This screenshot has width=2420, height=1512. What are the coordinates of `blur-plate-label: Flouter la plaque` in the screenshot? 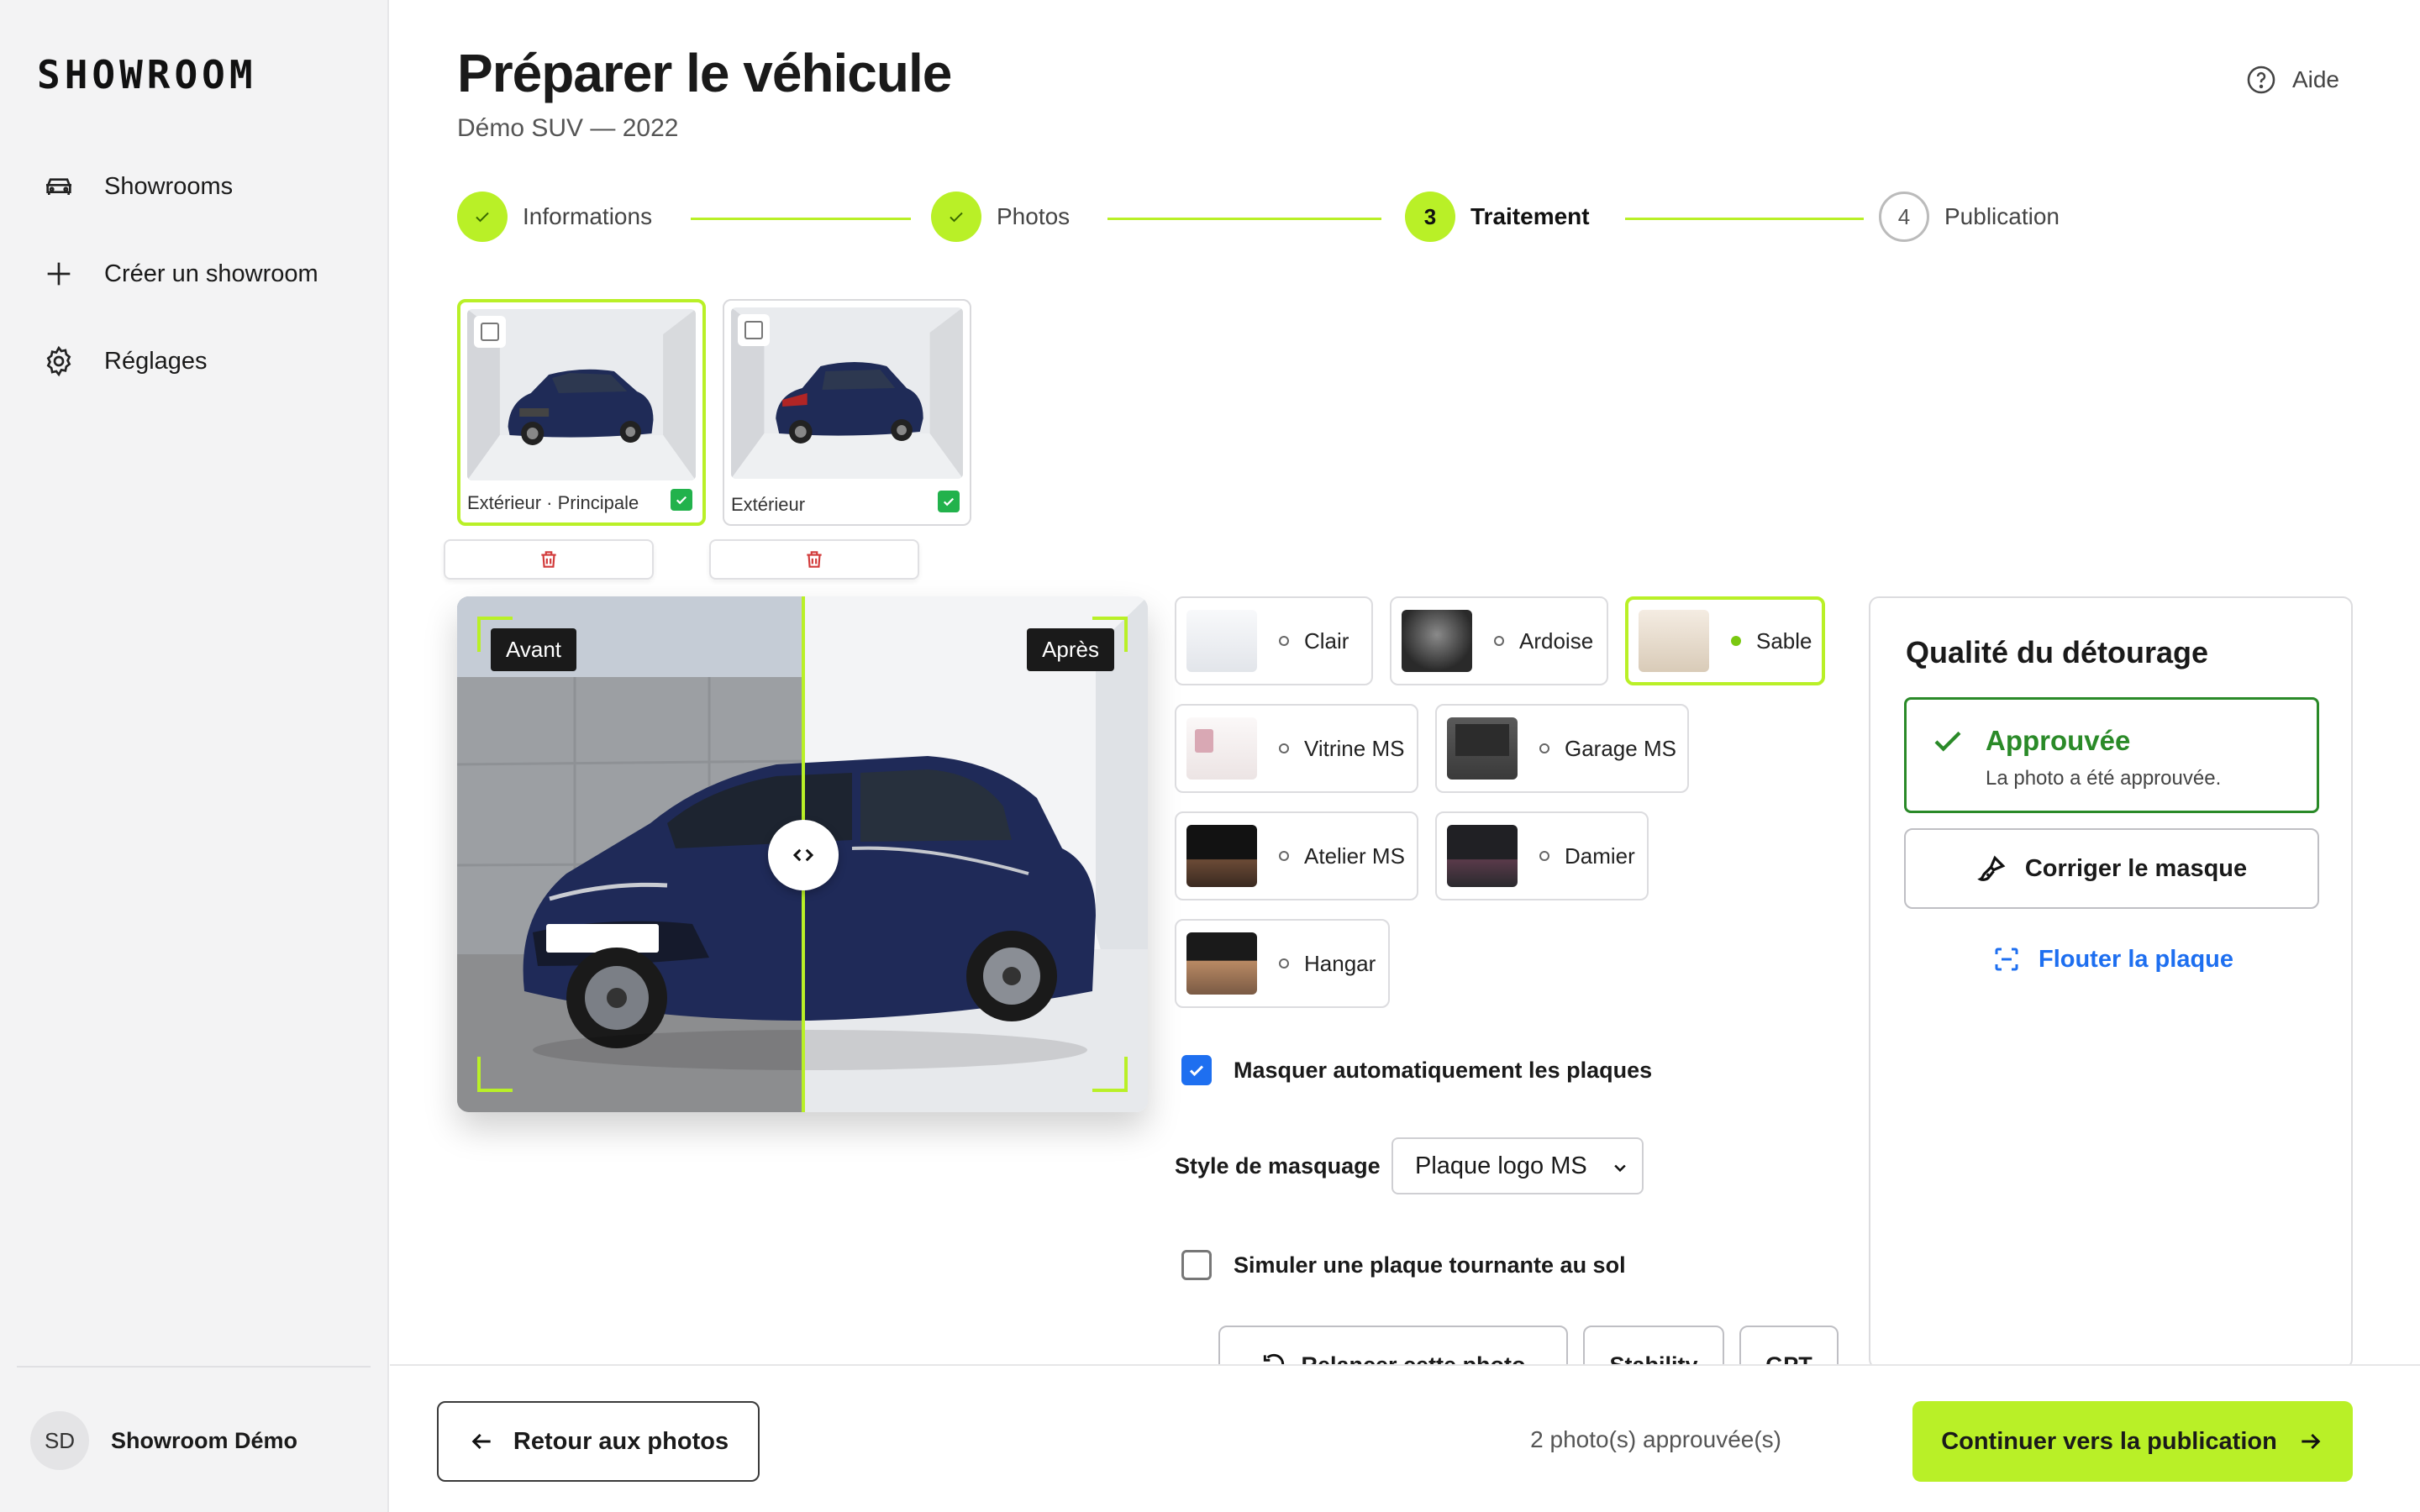 It's located at (2136, 959).